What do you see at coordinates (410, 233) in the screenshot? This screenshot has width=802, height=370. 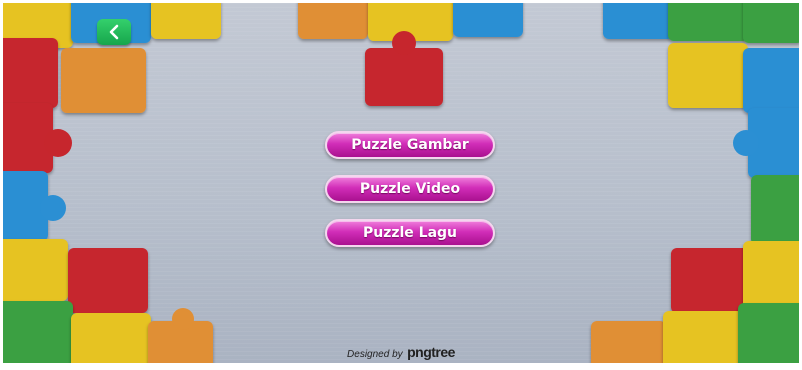 I see `puzzle-lagu-button: Puzzle Lagu` at bounding box center [410, 233].